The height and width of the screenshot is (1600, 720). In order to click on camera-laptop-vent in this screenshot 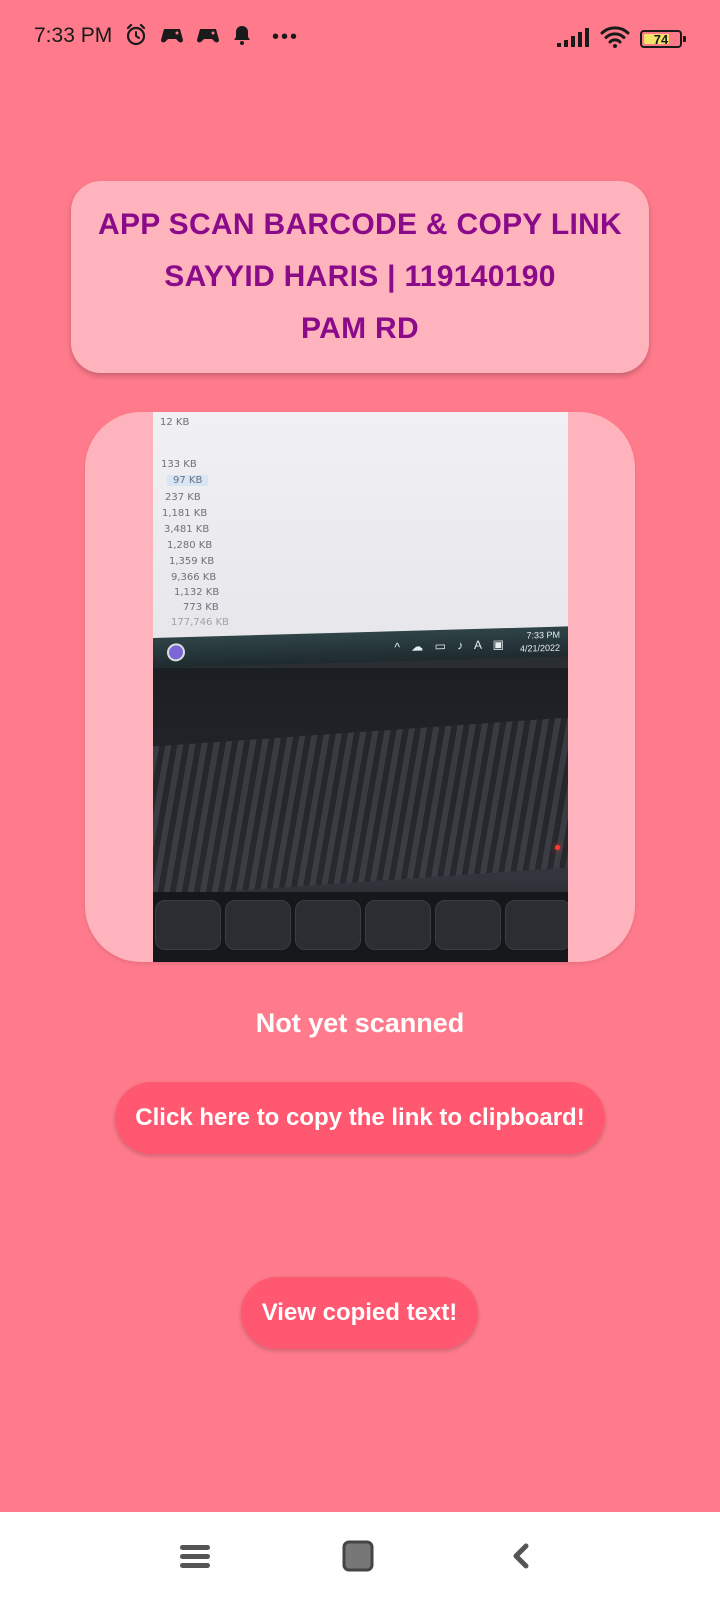, I will do `click(360, 807)`.